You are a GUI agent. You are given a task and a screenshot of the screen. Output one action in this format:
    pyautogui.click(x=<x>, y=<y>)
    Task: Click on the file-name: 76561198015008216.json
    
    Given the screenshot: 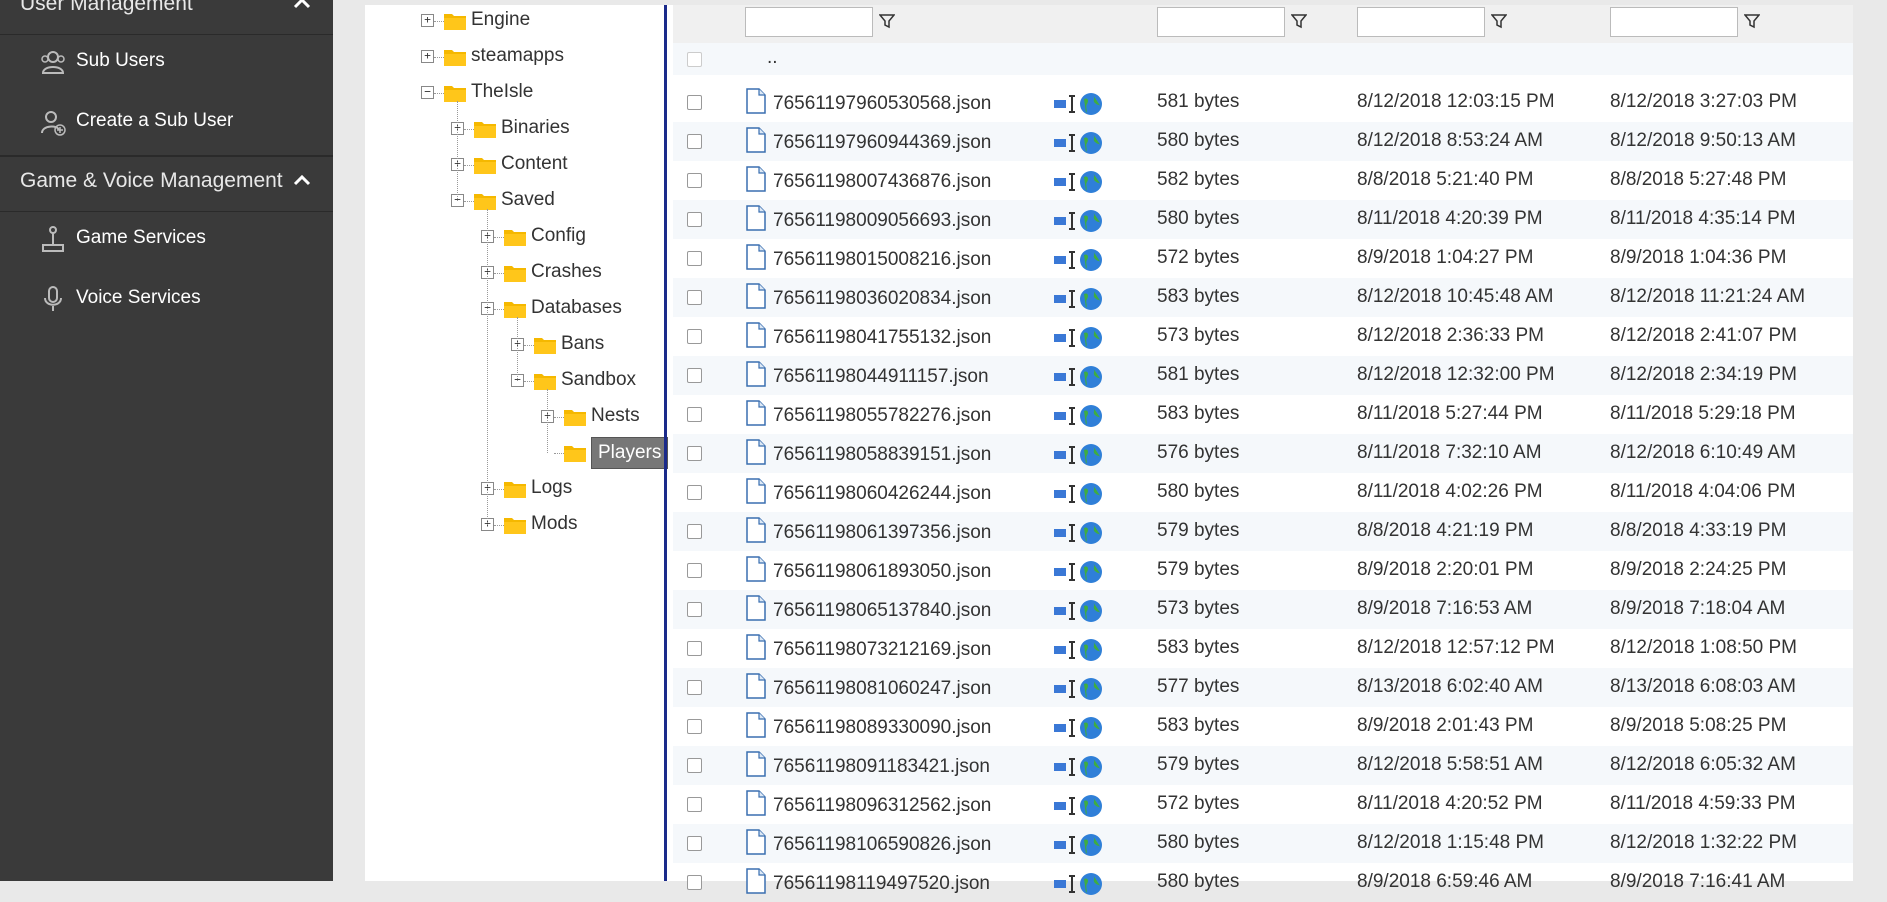 What is the action you would take?
    pyautogui.click(x=882, y=260)
    